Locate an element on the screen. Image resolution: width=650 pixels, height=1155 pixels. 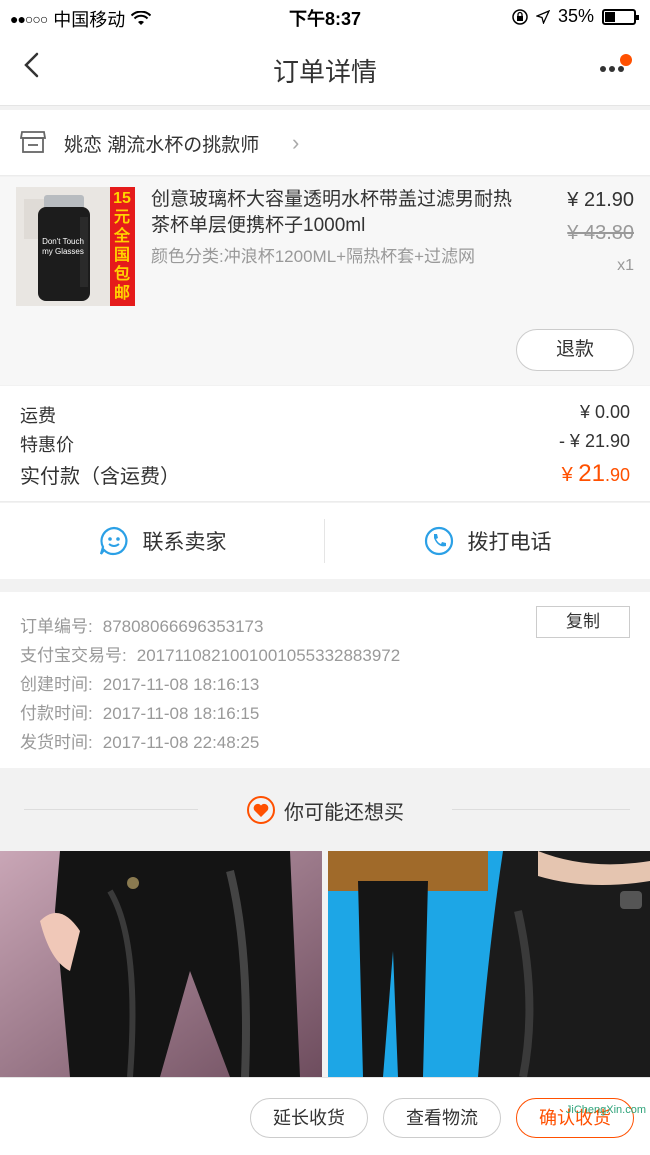
discount-label: 特惠价 is located at coordinates (47, 445).